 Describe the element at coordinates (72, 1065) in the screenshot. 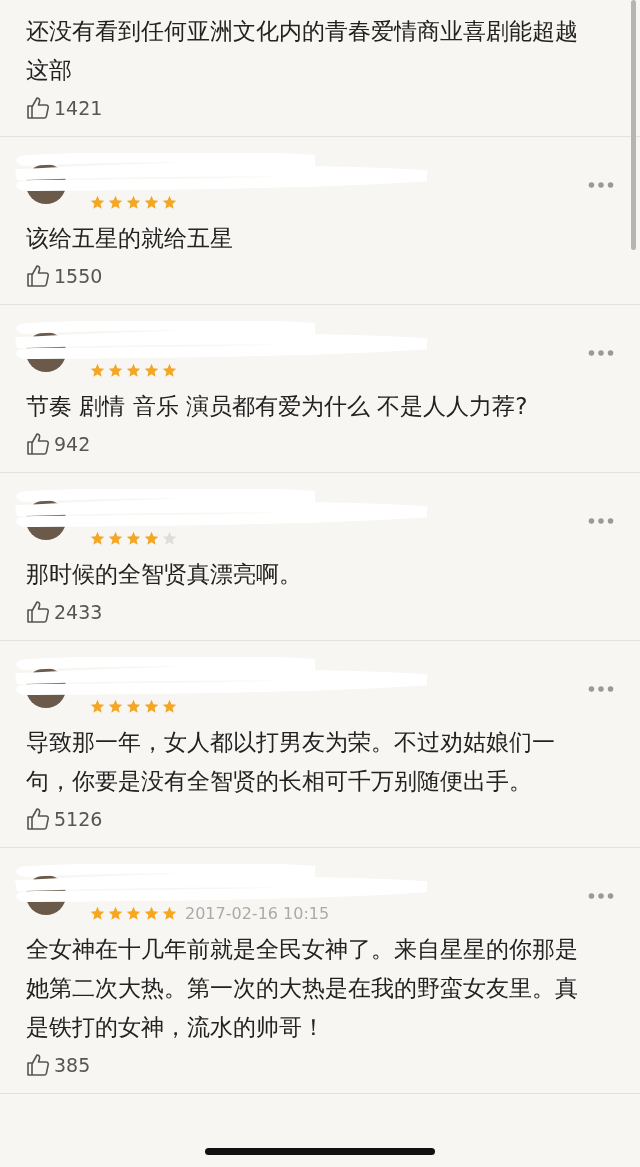

I see `like-count: 385` at that location.